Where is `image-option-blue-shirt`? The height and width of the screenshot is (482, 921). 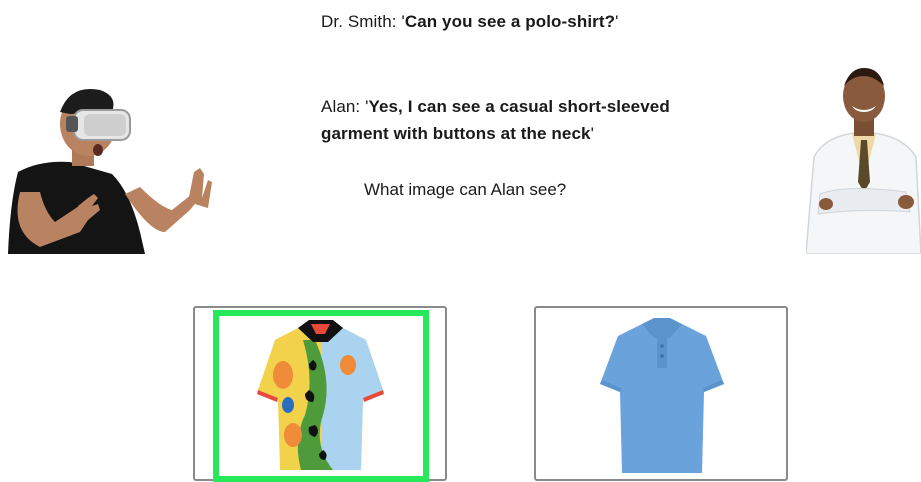 image-option-blue-shirt is located at coordinates (661, 393).